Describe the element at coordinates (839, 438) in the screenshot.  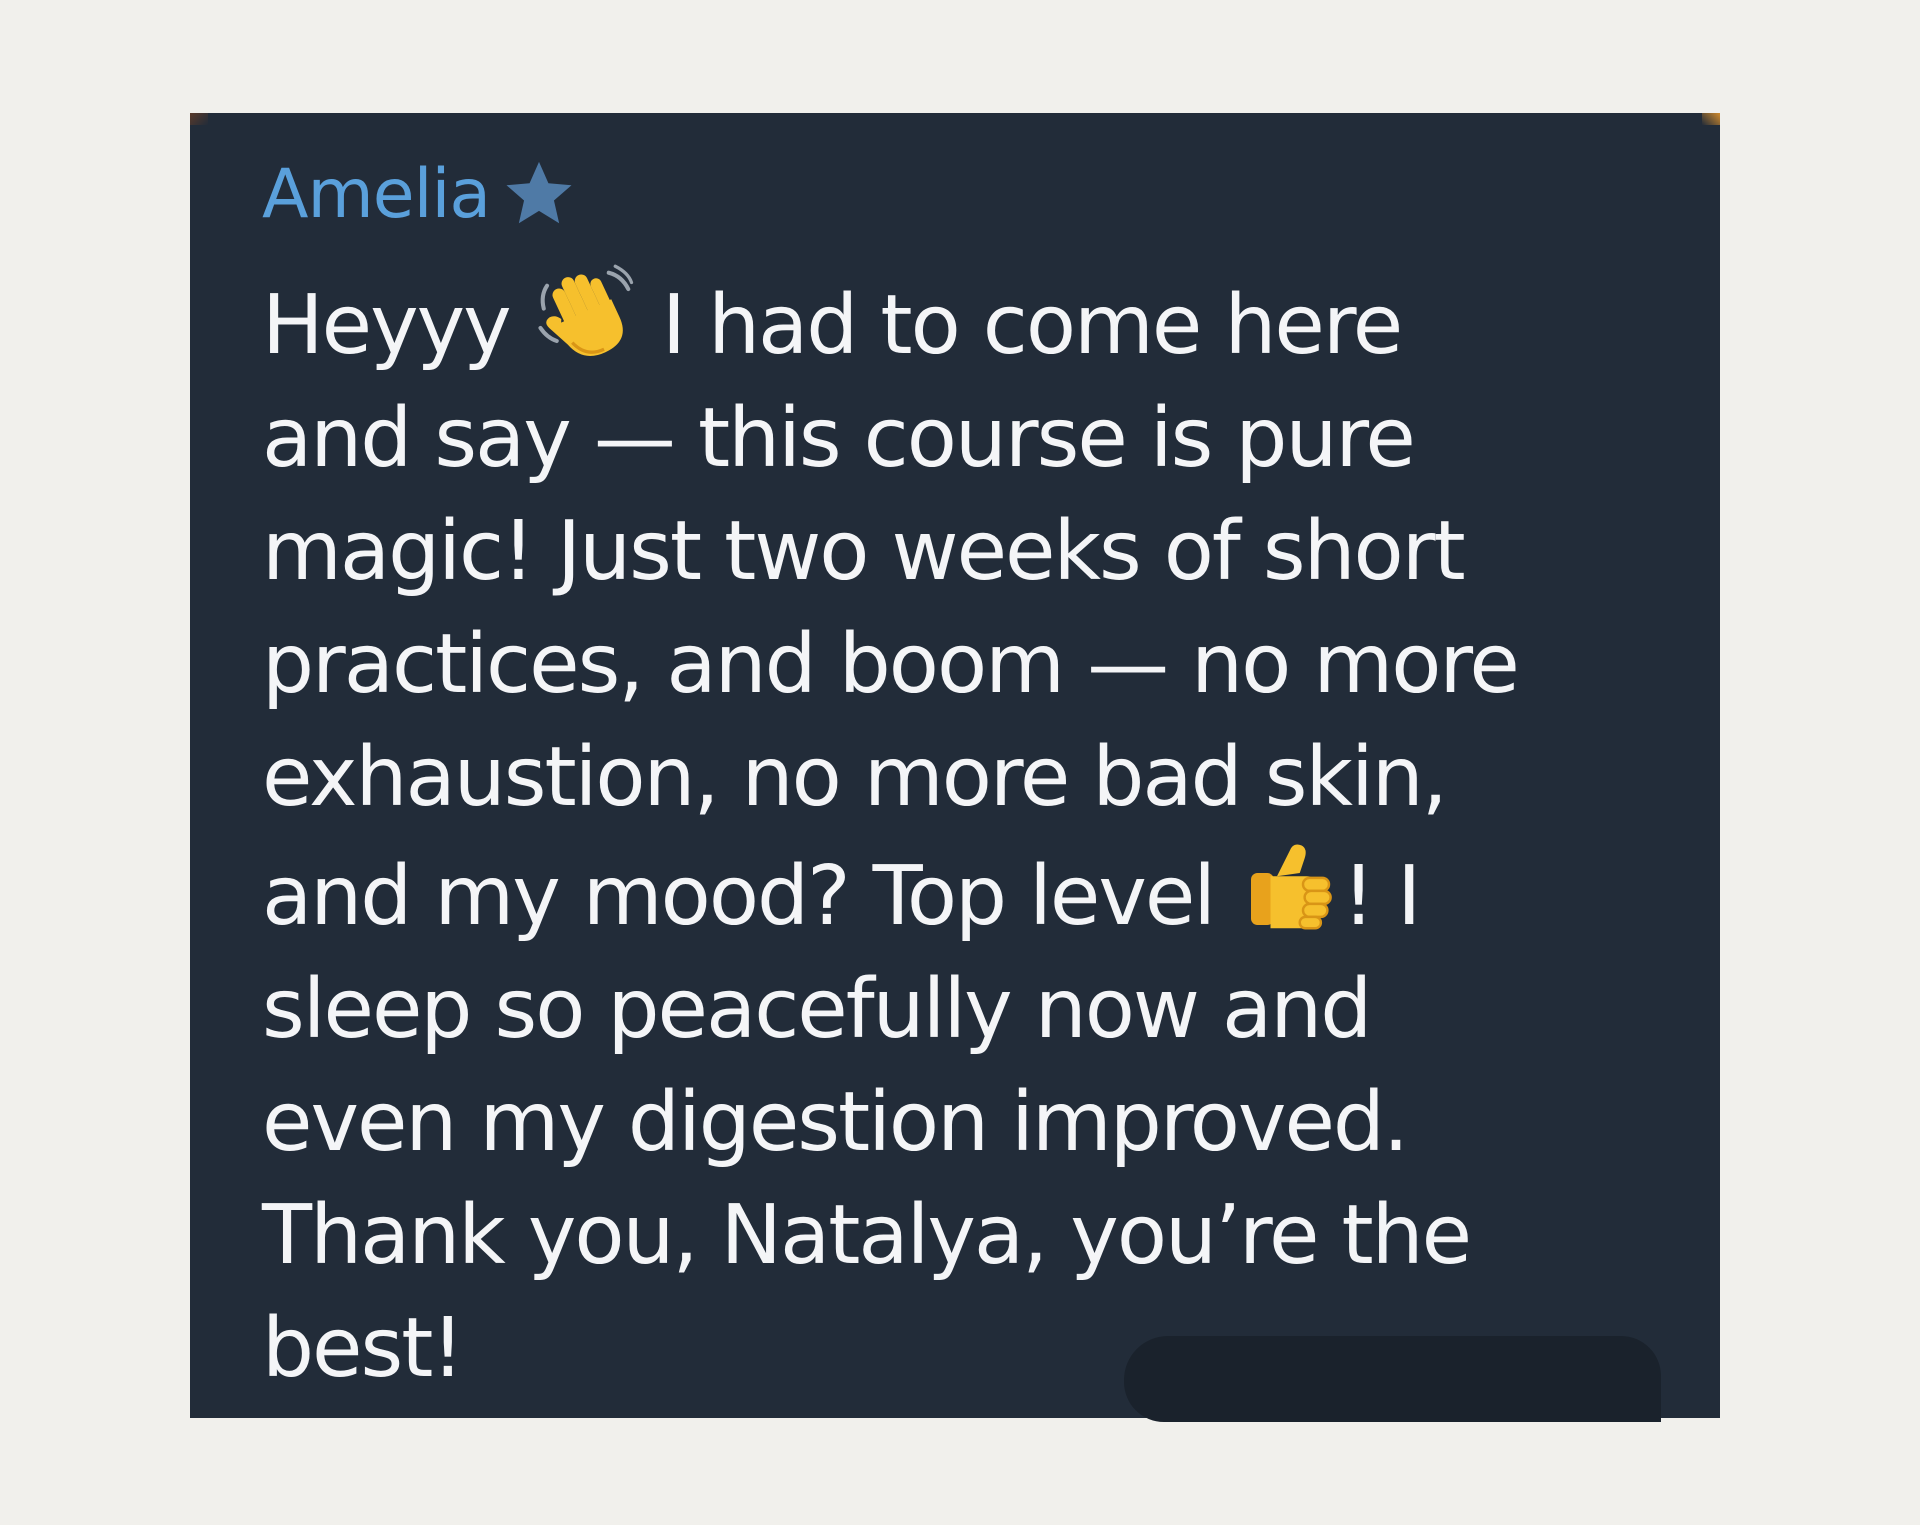
I see `message-line: and say — this course is pure` at that location.